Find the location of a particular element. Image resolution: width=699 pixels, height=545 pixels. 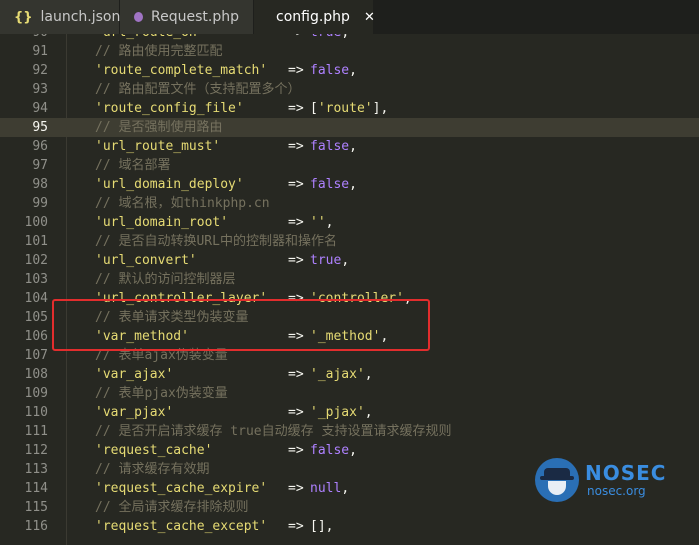

line-number: 113 is located at coordinates (36, 469).